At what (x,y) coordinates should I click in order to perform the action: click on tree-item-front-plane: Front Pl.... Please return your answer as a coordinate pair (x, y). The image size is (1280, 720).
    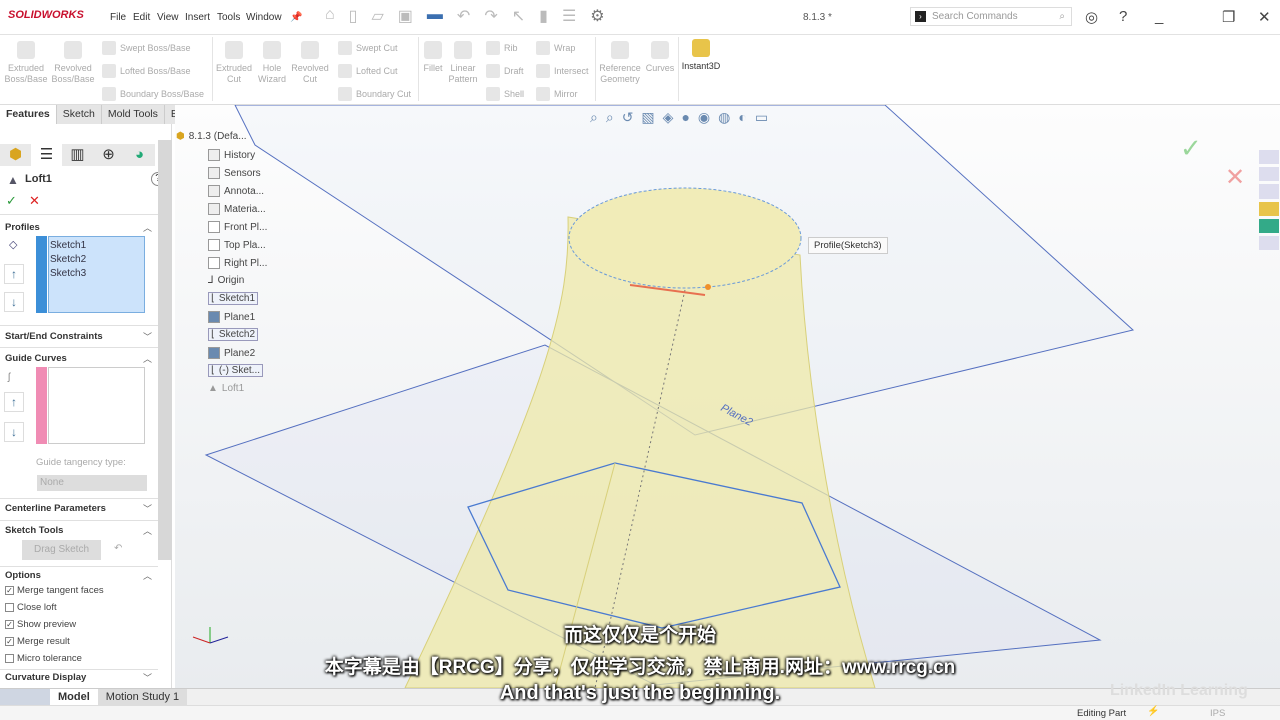
    Looking at the image, I should click on (237, 227).